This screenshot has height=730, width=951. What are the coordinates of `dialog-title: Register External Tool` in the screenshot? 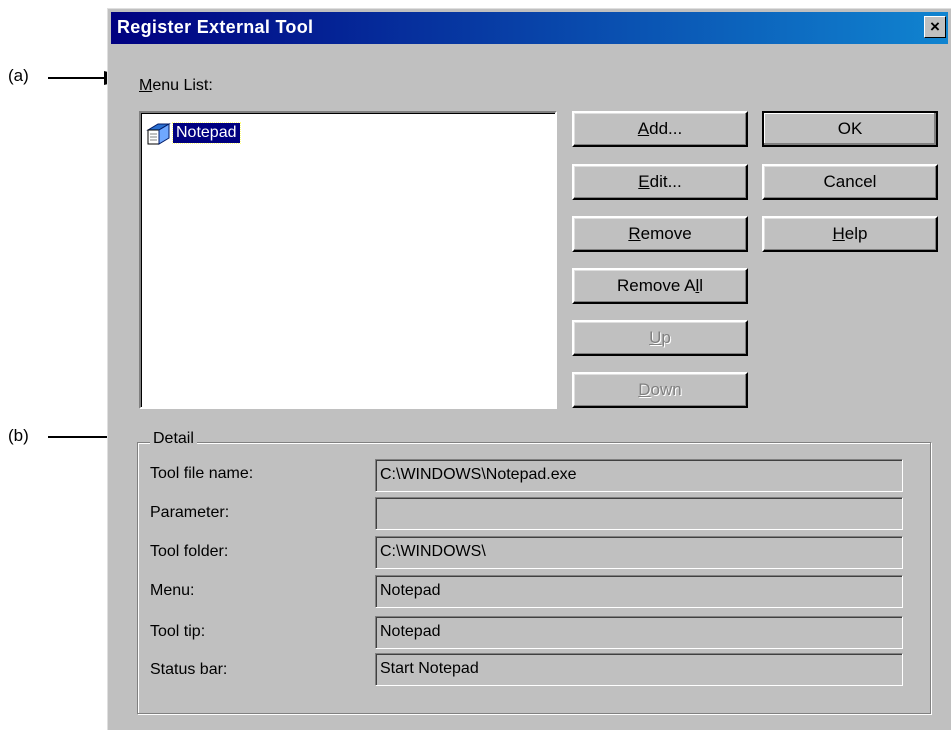 It's located at (215, 27).